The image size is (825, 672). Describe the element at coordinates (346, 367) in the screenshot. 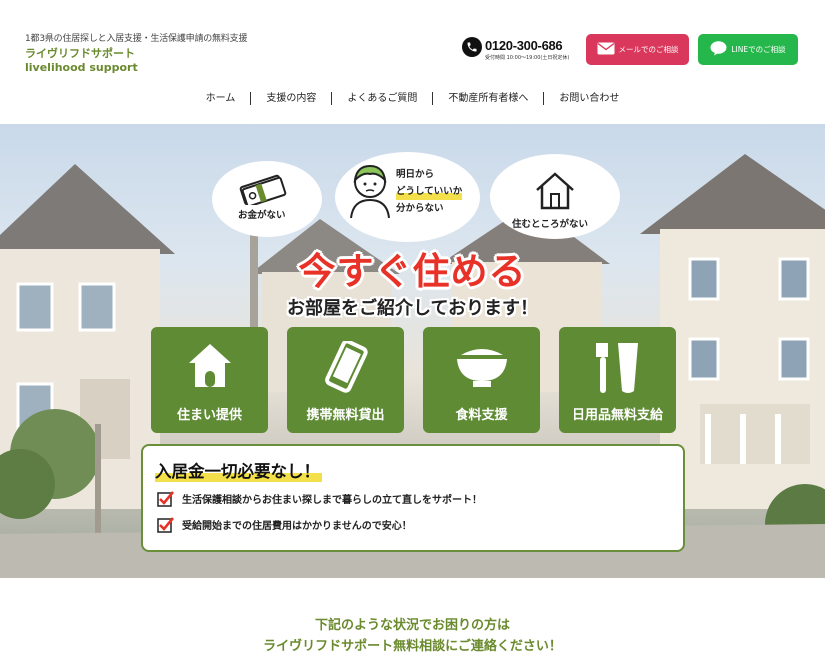

I see `smartphone-icon` at that location.